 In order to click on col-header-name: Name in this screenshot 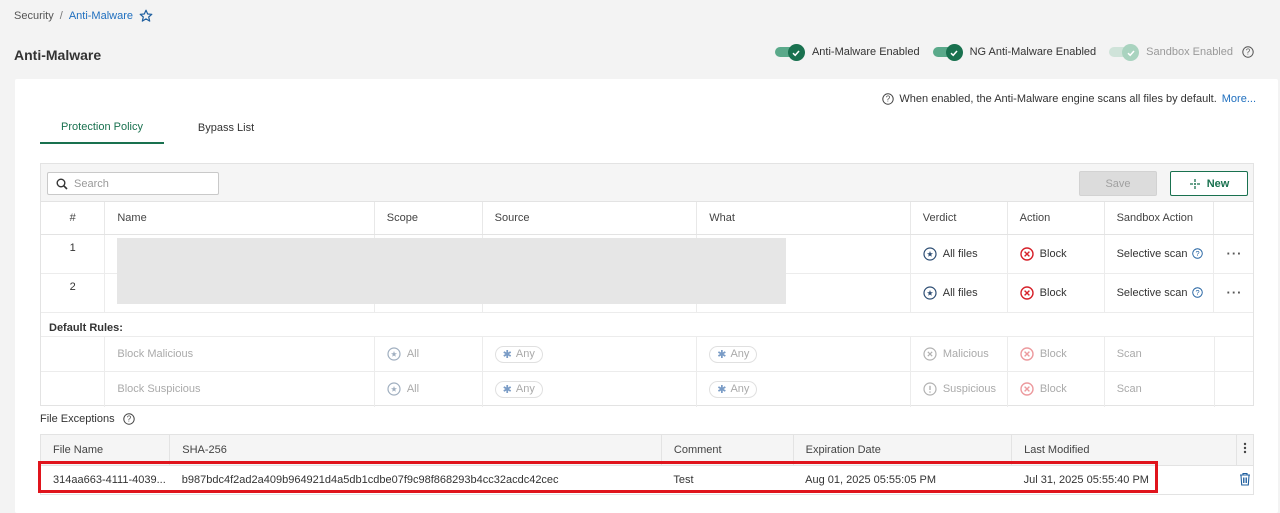, I will do `click(239, 218)`.